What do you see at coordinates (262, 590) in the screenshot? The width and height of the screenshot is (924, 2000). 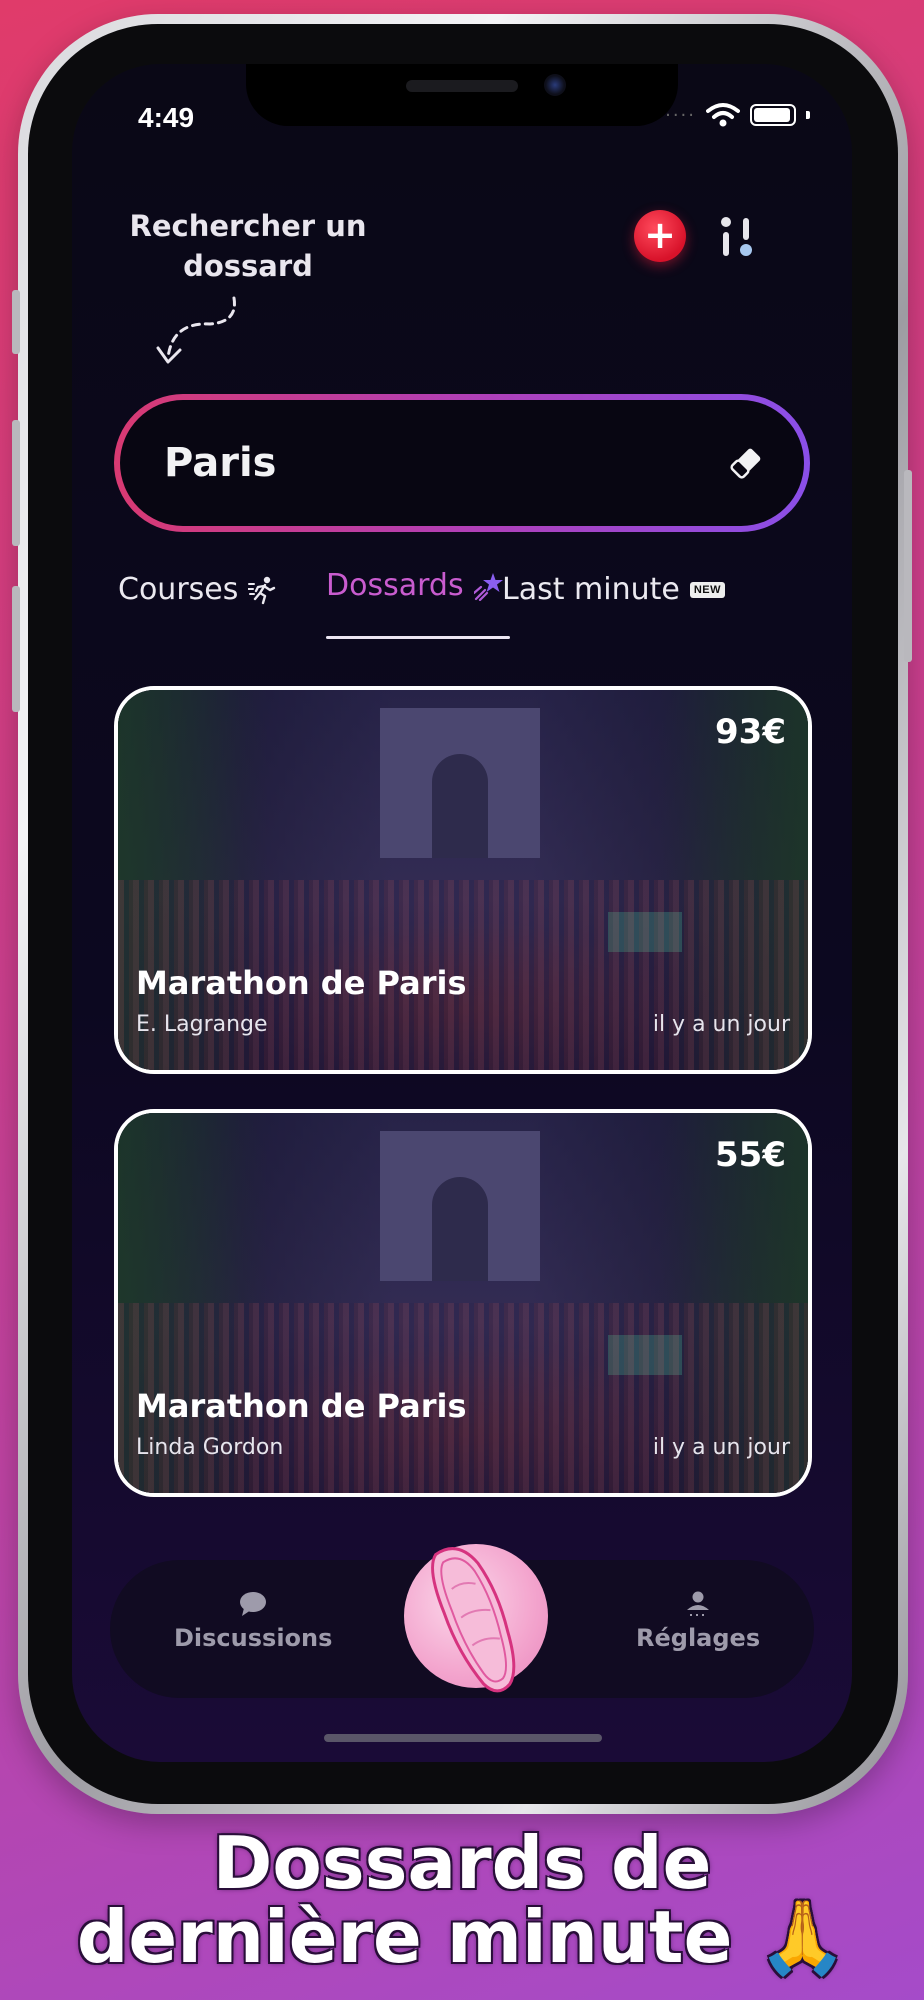 I see `runner-icon` at bounding box center [262, 590].